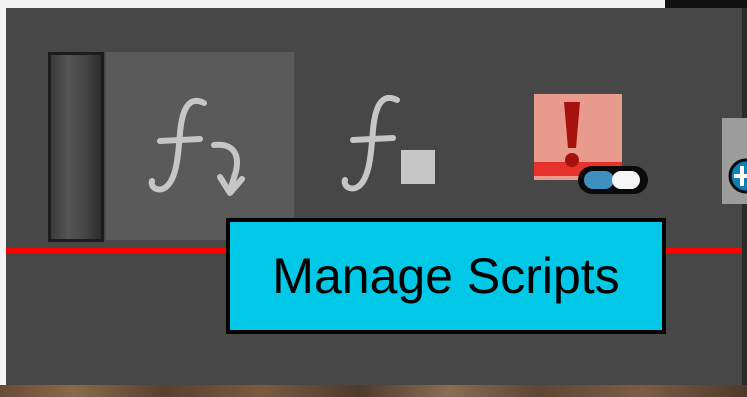 This screenshot has height=397, width=747. Describe the element at coordinates (373, 391) in the screenshot. I see `background-image-strip` at that location.